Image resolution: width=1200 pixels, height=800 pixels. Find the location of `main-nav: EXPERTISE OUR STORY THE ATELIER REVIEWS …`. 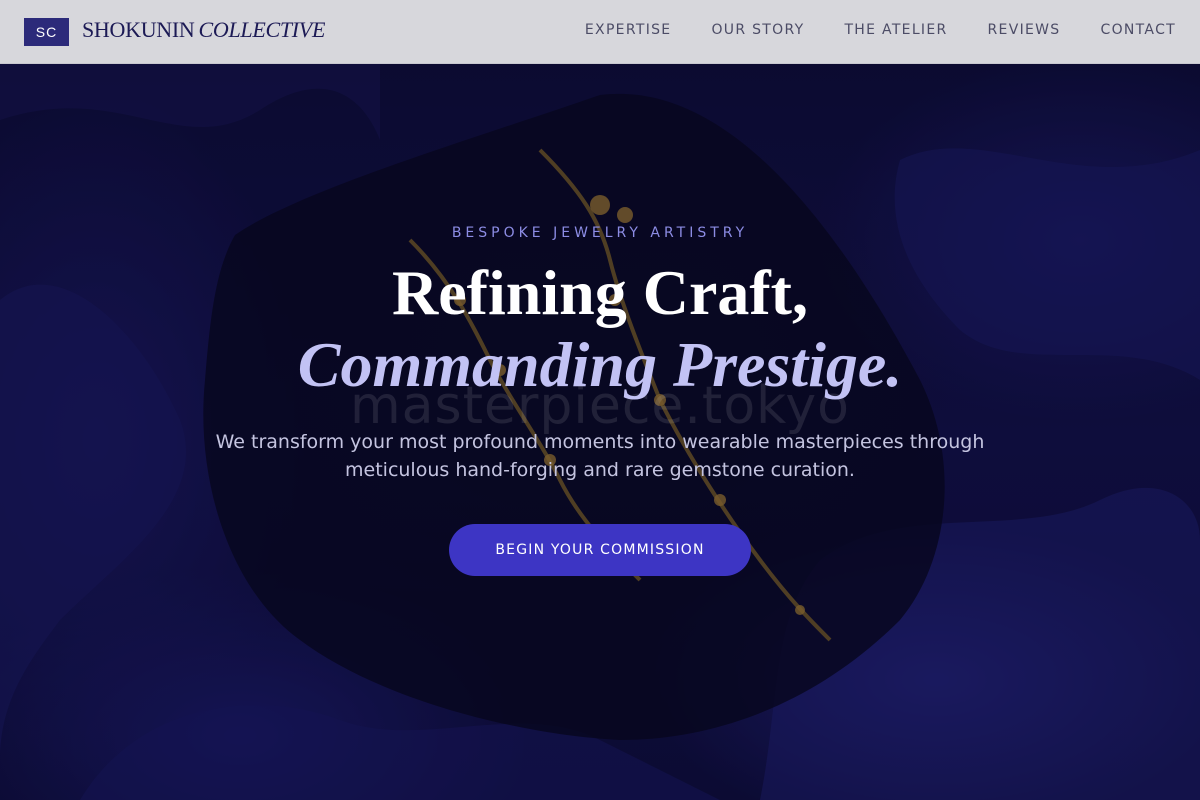

main-nav: EXPERTISE OUR STORY THE ATELIER REVIEWS … is located at coordinates (880, 30).